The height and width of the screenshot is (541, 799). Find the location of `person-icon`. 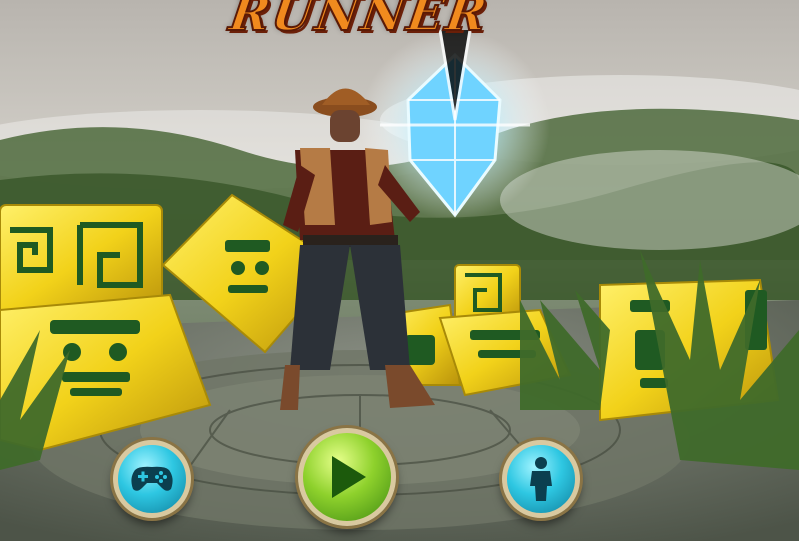

person-icon is located at coordinates (541, 479).